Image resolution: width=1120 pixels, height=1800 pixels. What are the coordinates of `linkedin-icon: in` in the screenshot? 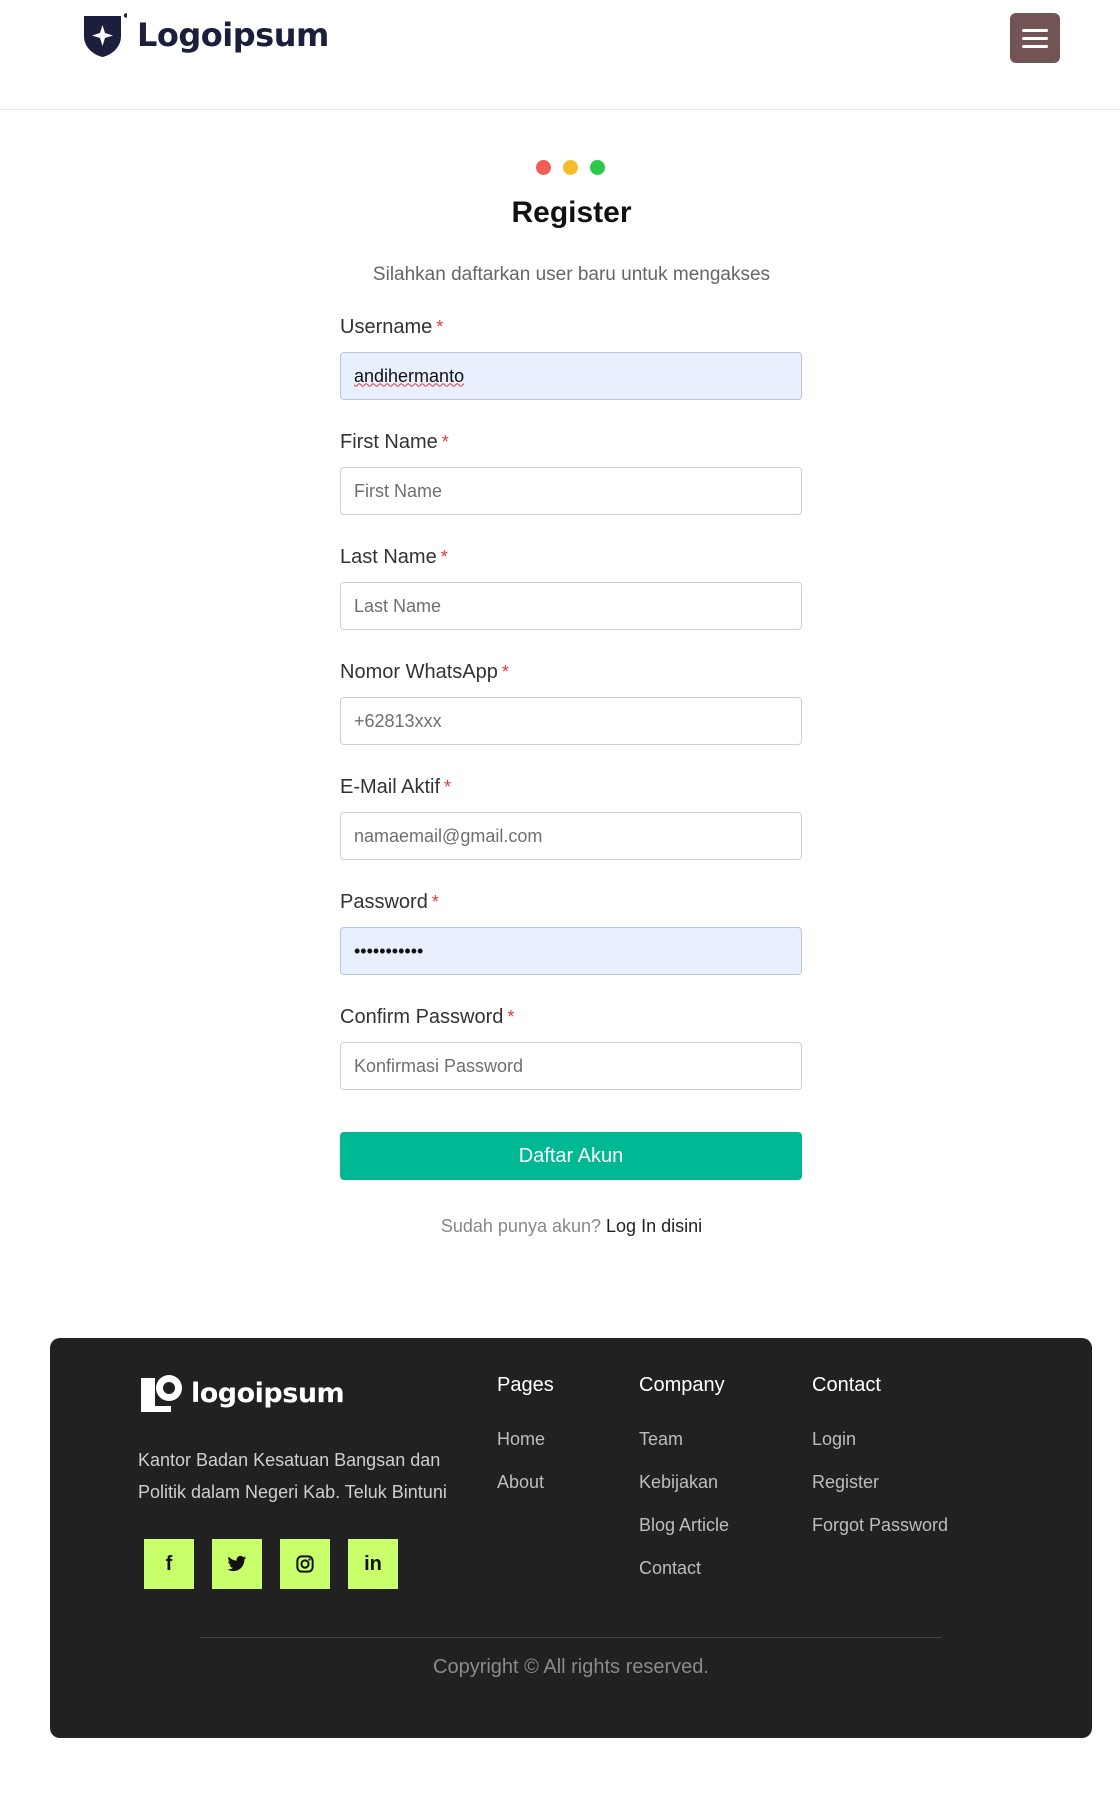 It's located at (373, 1563).